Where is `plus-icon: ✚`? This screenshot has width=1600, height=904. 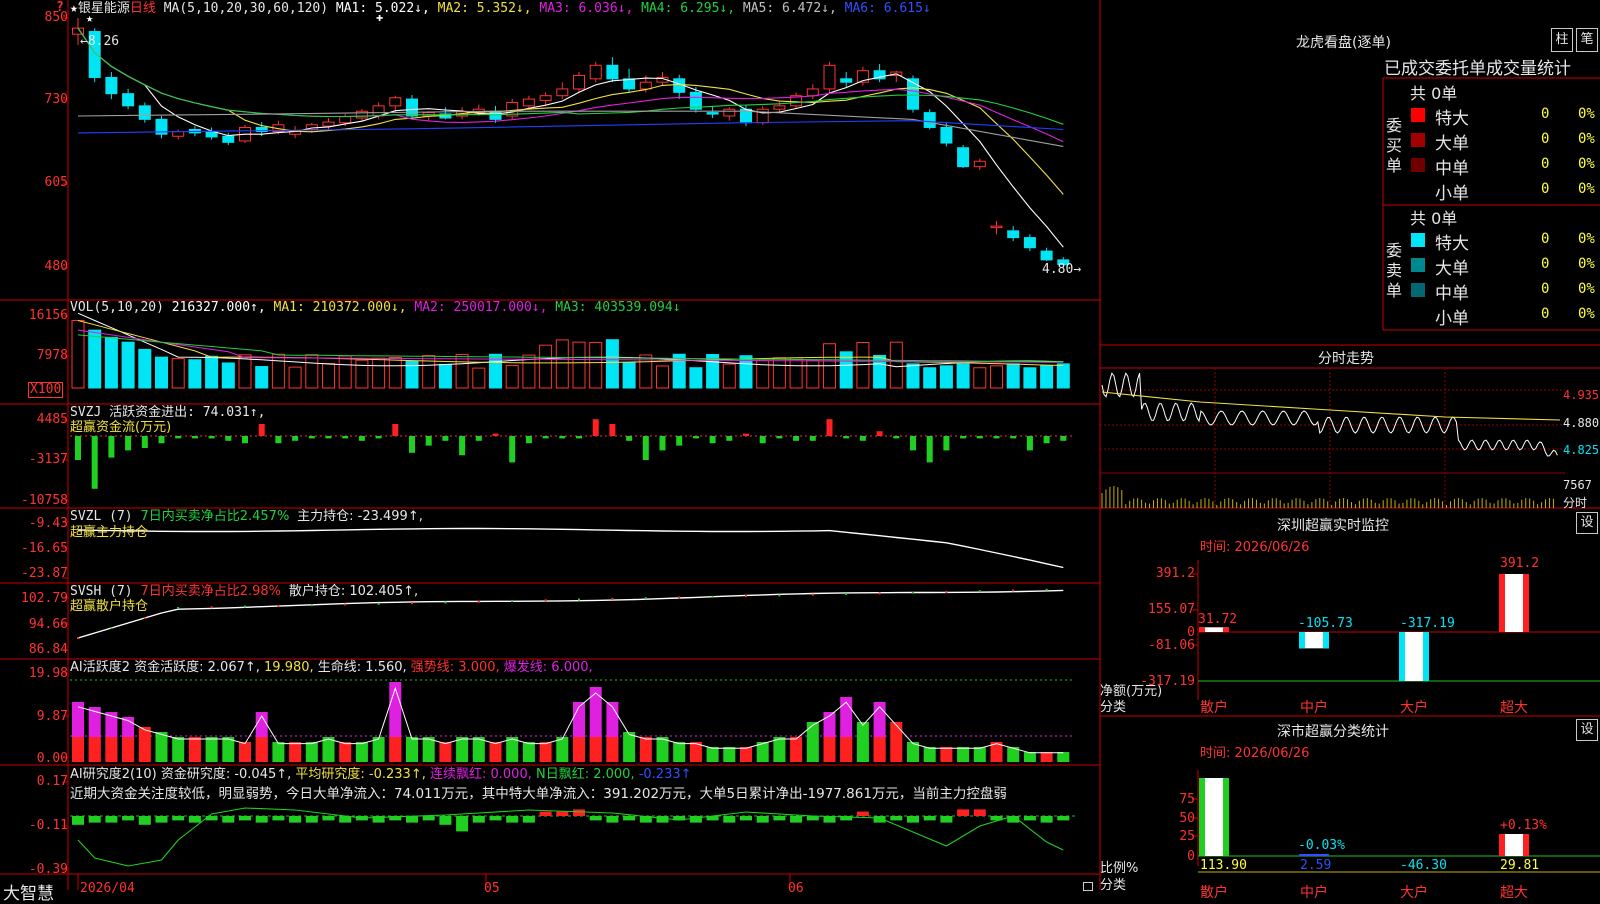
plus-icon: ✚ is located at coordinates (379, 17).